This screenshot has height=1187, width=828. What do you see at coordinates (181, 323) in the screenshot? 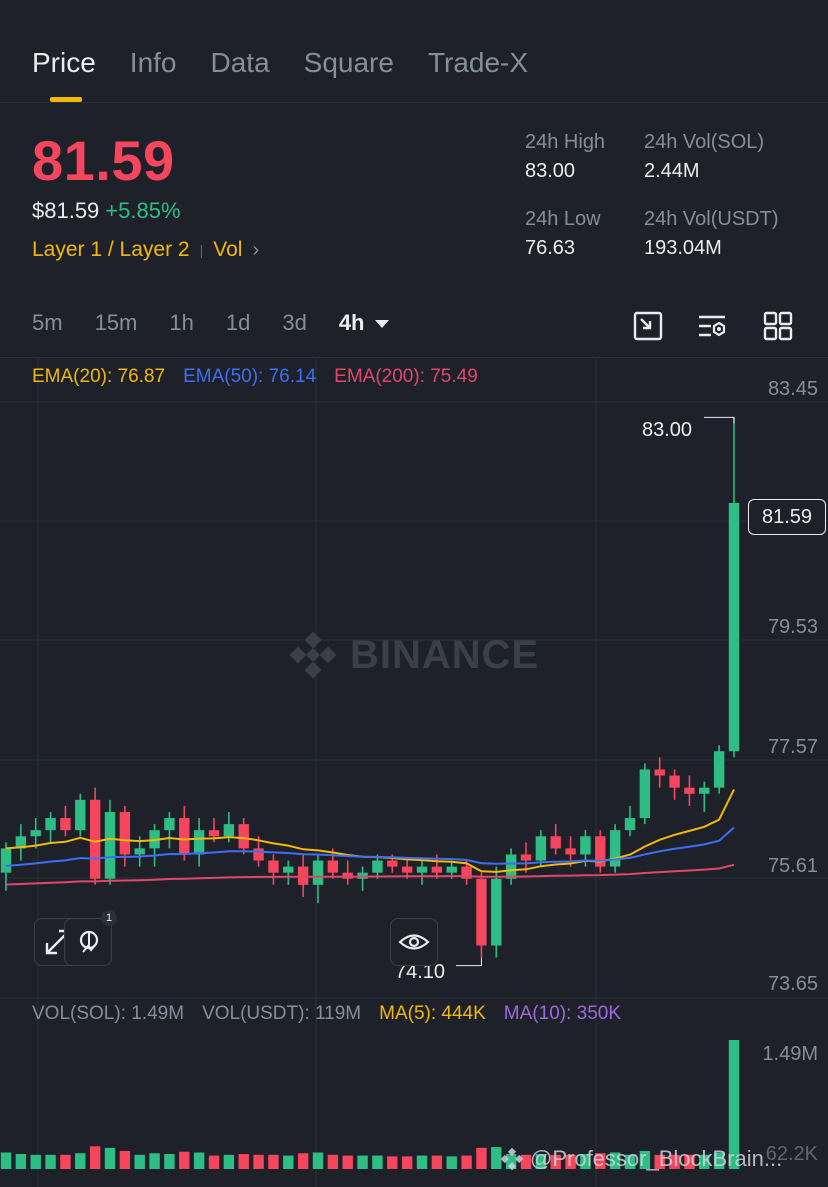
I see `interval-1h: 1h` at bounding box center [181, 323].